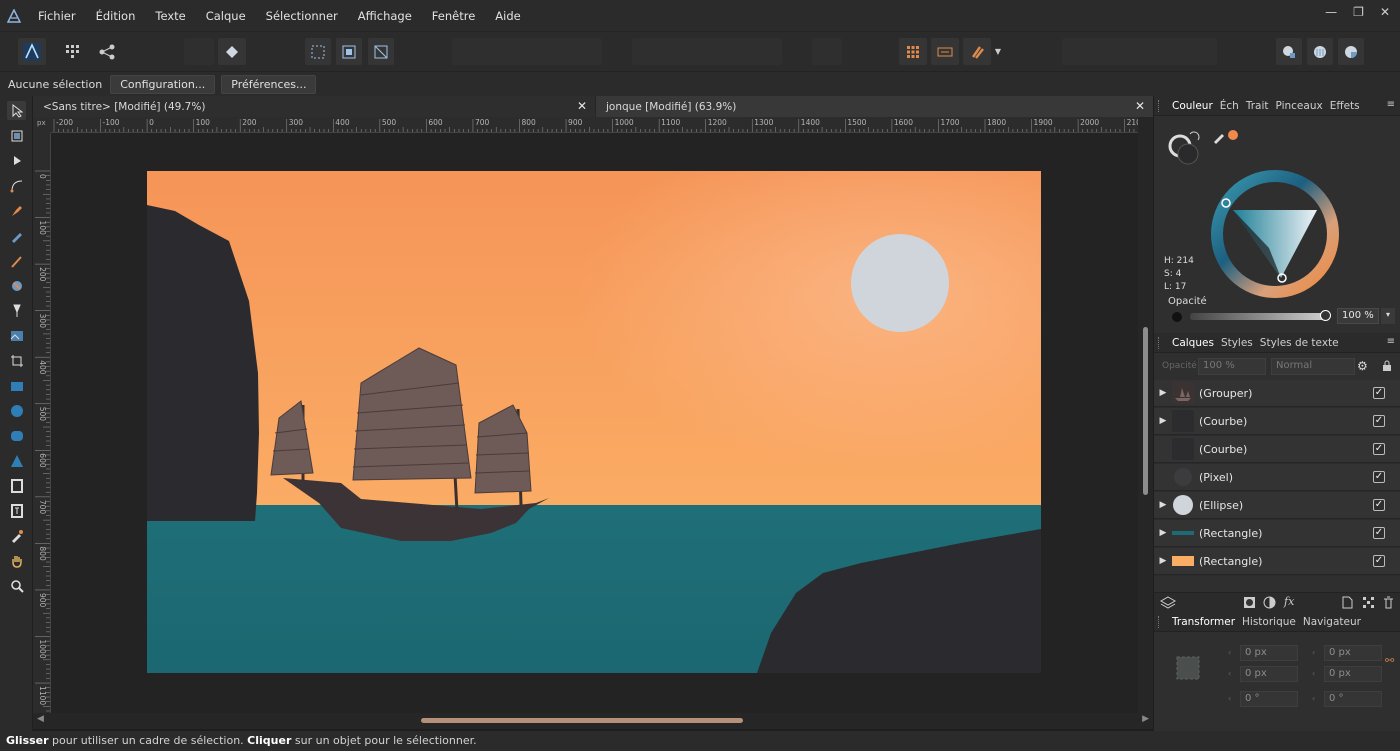 The width and height of the screenshot is (1400, 751). Describe the element at coordinates (16, 460) in the screenshot. I see `shape-tool-icon` at that location.